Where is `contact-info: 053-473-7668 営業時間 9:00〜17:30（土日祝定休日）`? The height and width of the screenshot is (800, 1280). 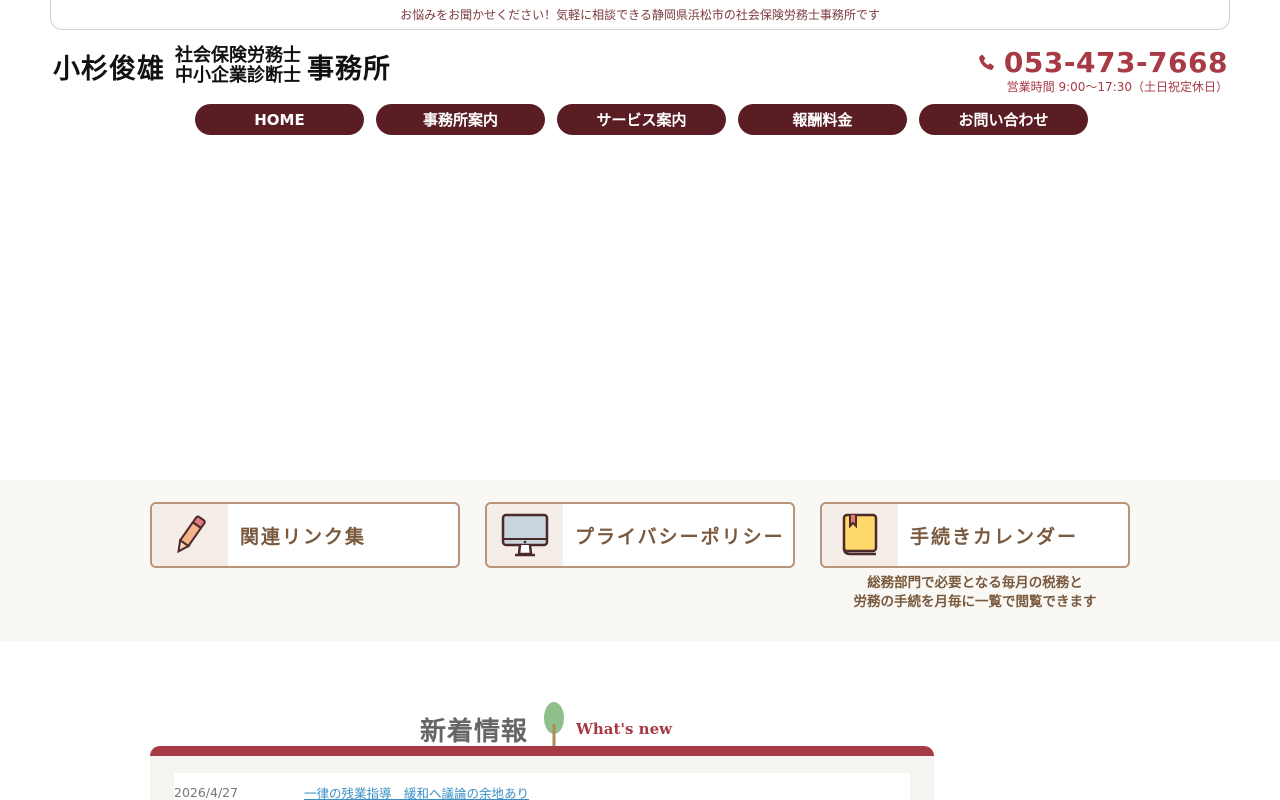
contact-info: 053-473-7668 営業時間 9:00〜17:30（土日祝定休日） is located at coordinates (1102, 70).